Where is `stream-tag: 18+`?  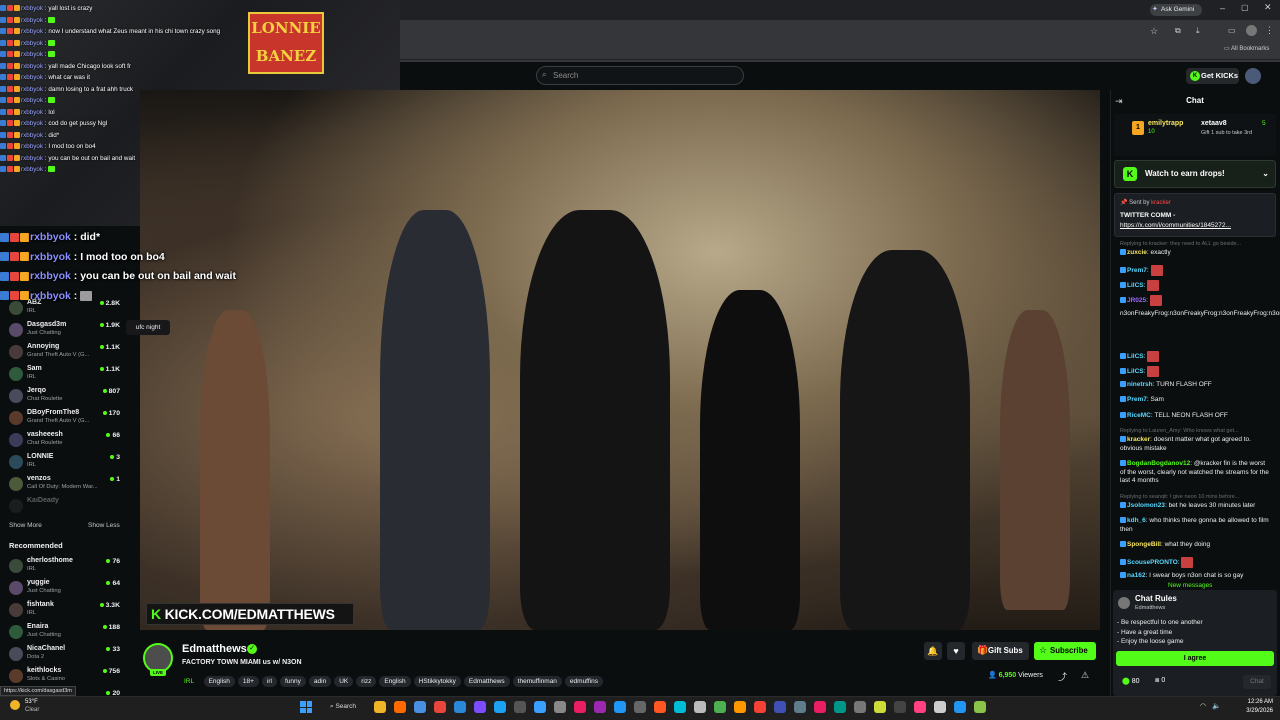 stream-tag: 18+ is located at coordinates (248, 681).